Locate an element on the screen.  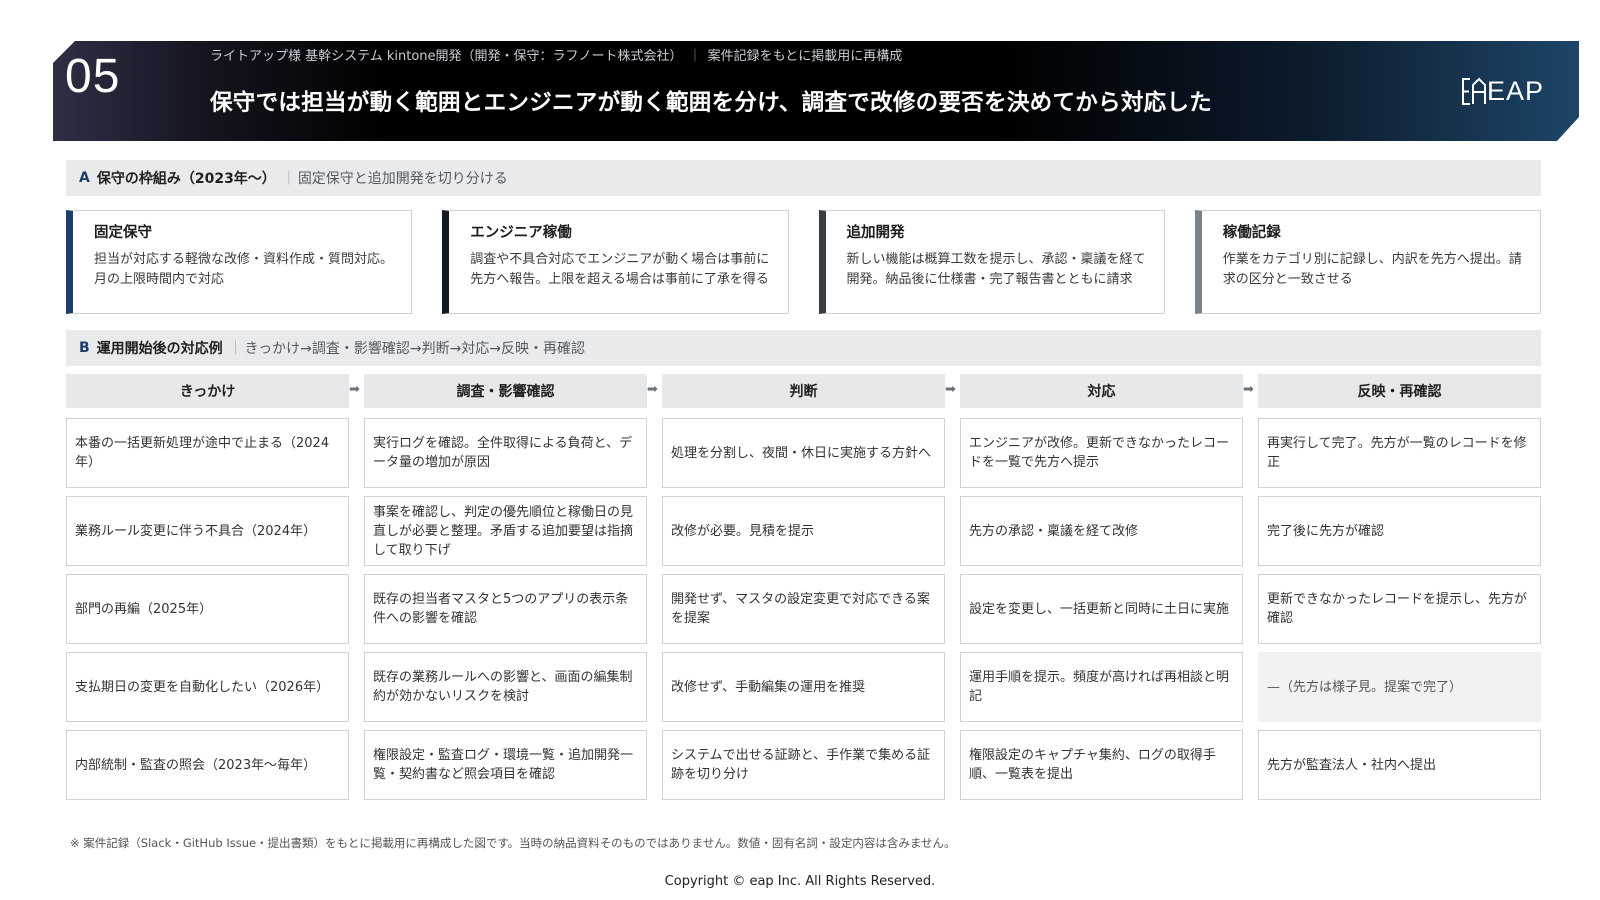
card-work-record: 稼働記録 作業をカテゴリ別に記録し、内訳を先方へ提出。請求の区分と一致させる is located at coordinates (1367, 262).